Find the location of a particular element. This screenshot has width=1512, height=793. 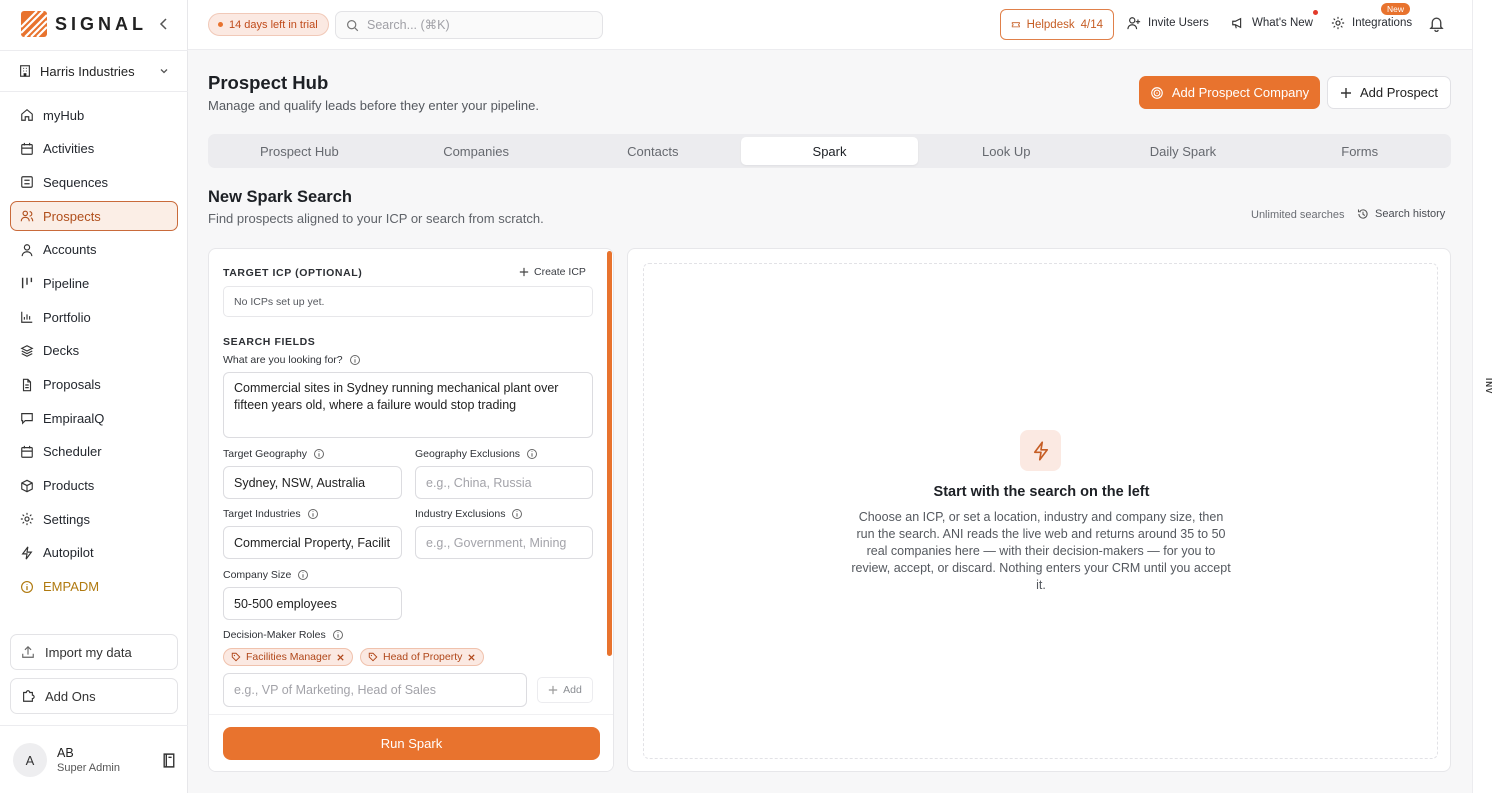

search-icon is located at coordinates (353, 25).